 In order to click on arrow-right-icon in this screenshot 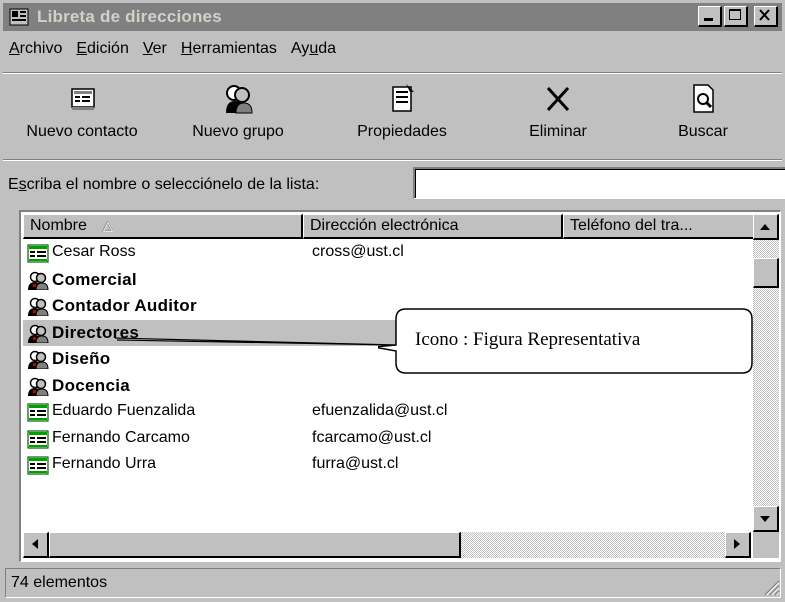, I will do `click(737, 544)`.